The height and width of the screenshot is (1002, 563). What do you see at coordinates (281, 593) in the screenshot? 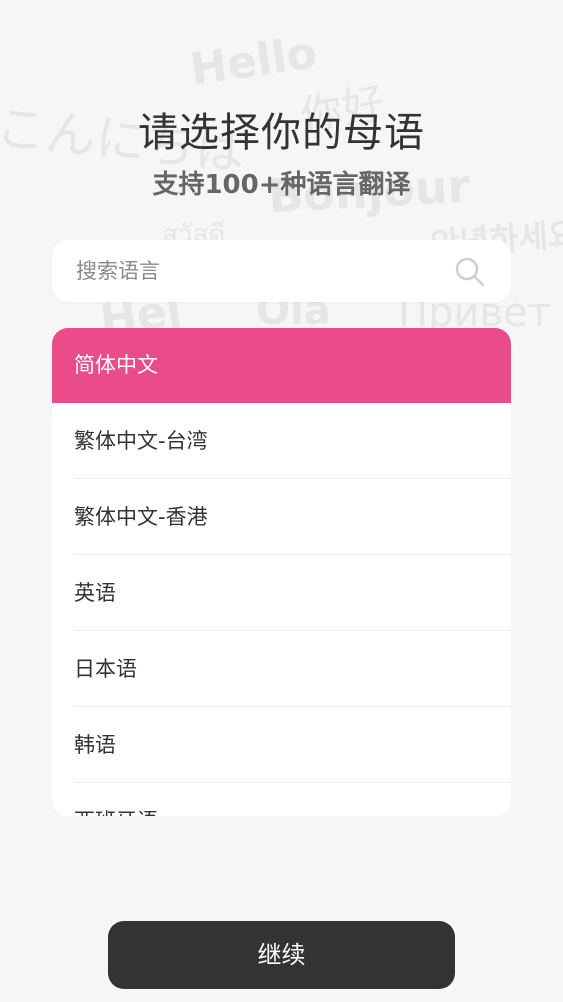
I see `language-item-english: 英语` at bounding box center [281, 593].